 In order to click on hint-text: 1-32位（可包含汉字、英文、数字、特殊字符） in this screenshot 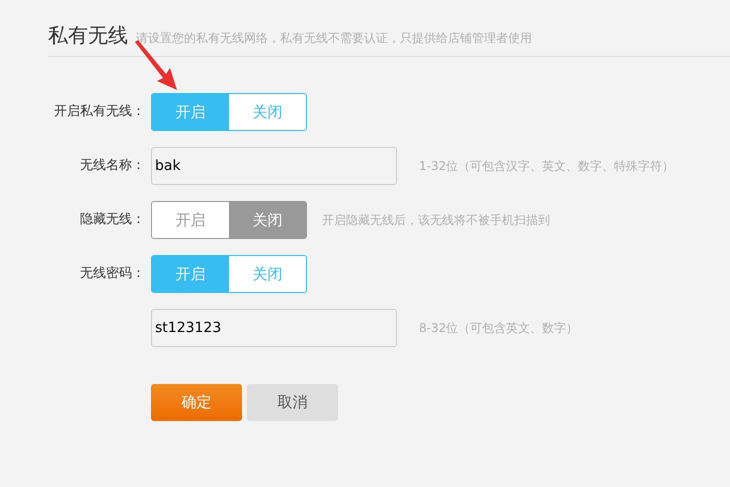, I will do `click(546, 166)`.